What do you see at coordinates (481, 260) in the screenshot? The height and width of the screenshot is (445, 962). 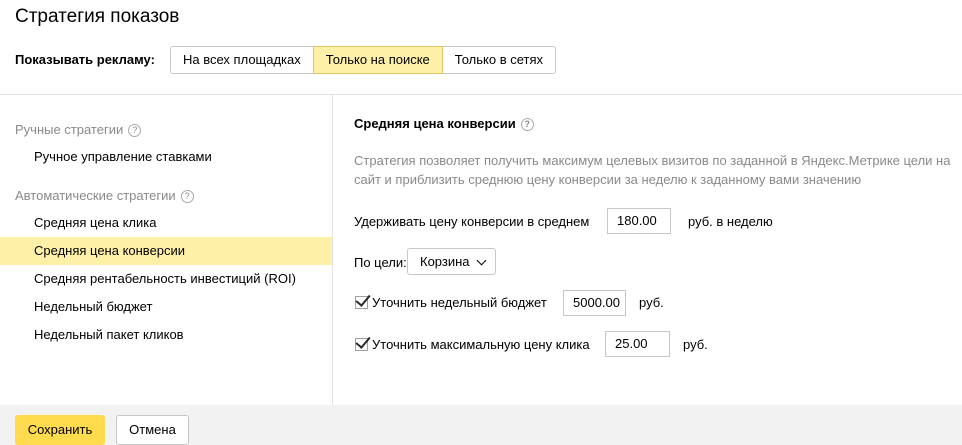 I see `chevron-down-icon` at bounding box center [481, 260].